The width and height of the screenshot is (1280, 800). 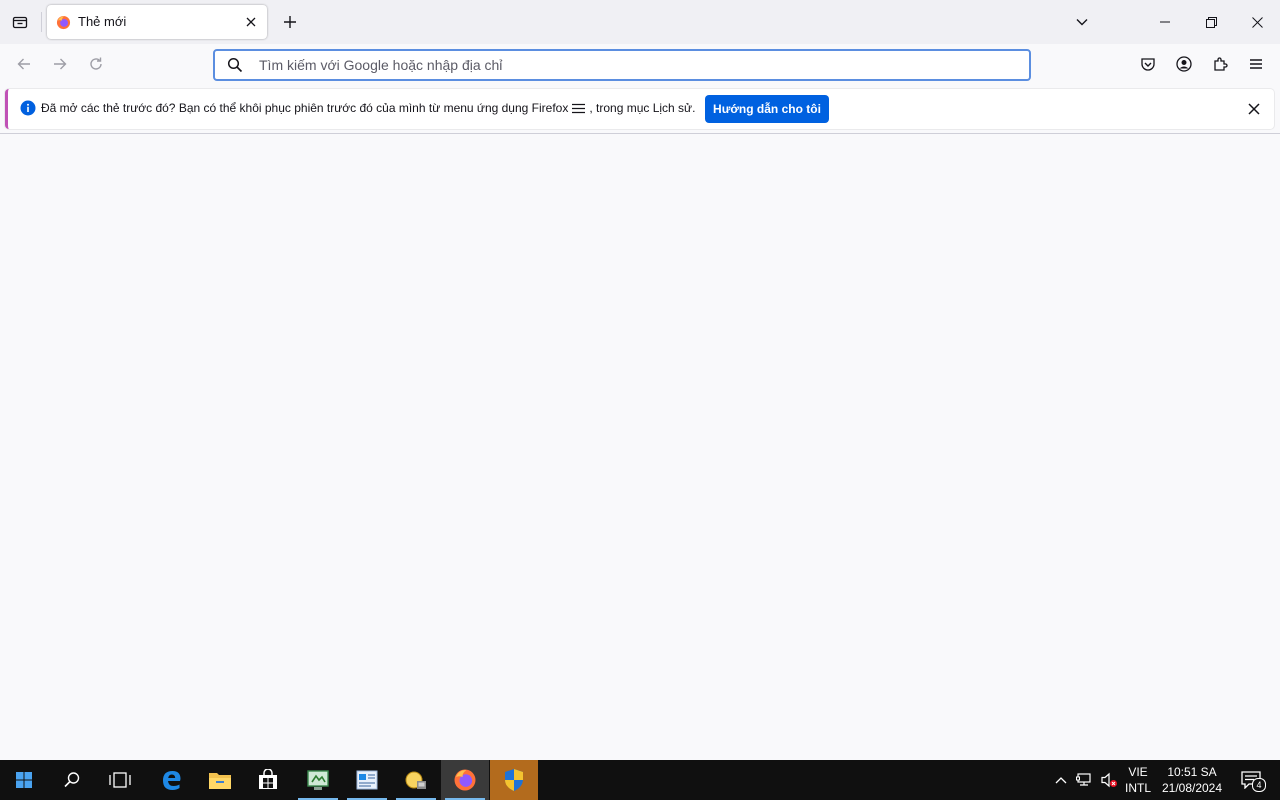 I want to click on notifications-icon-wrap: 4, so click(x=1253, y=781).